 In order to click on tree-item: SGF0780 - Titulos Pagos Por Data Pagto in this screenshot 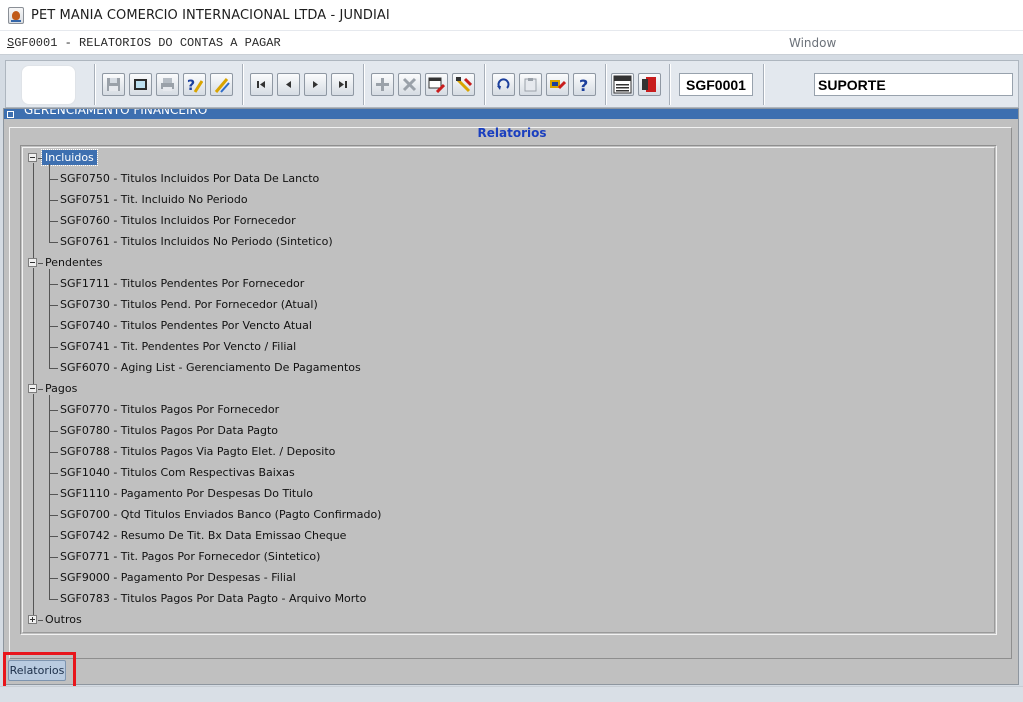, I will do `click(169, 431)`.